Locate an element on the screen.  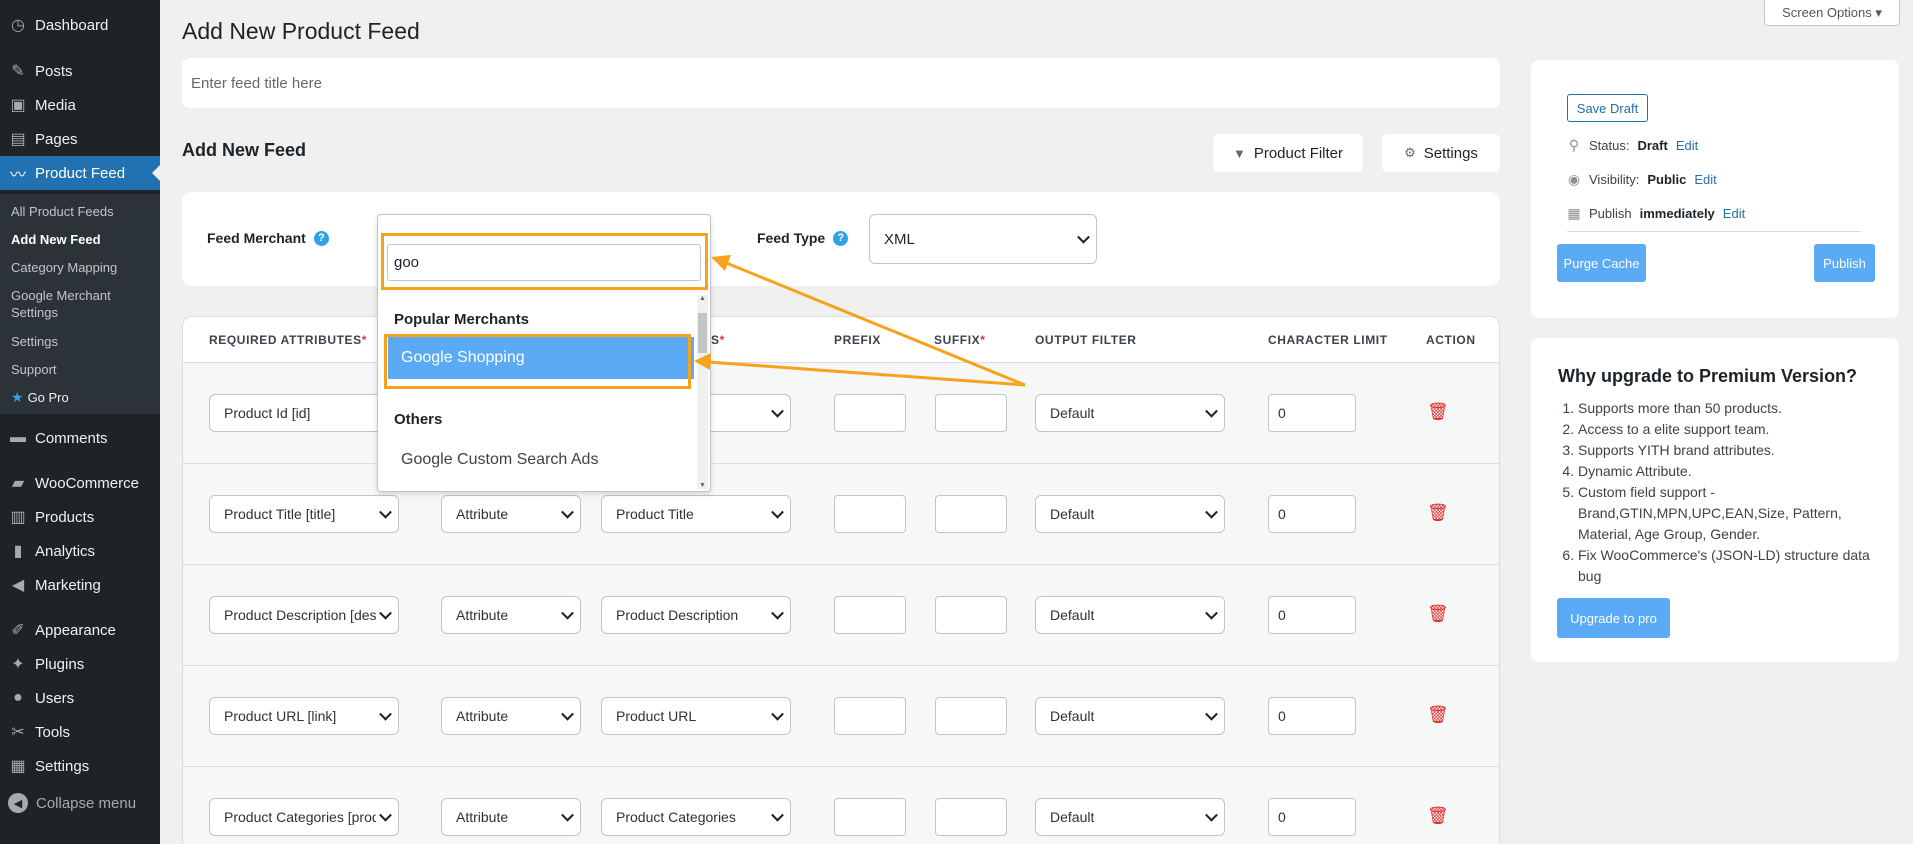
status-label: Status: is located at coordinates (1609, 145).